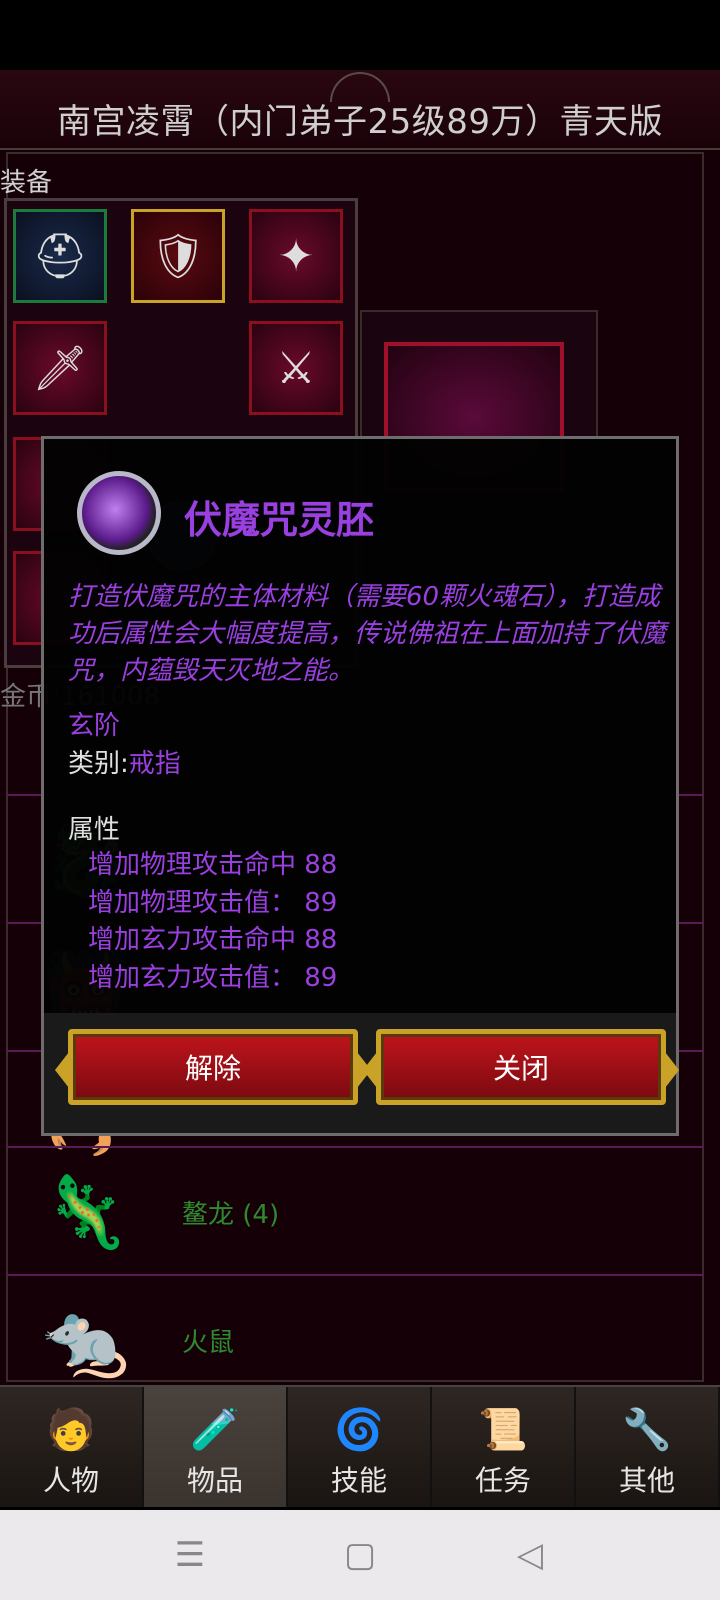  I want to click on dialog-footer: 解除 关闭, so click(361, 1073).